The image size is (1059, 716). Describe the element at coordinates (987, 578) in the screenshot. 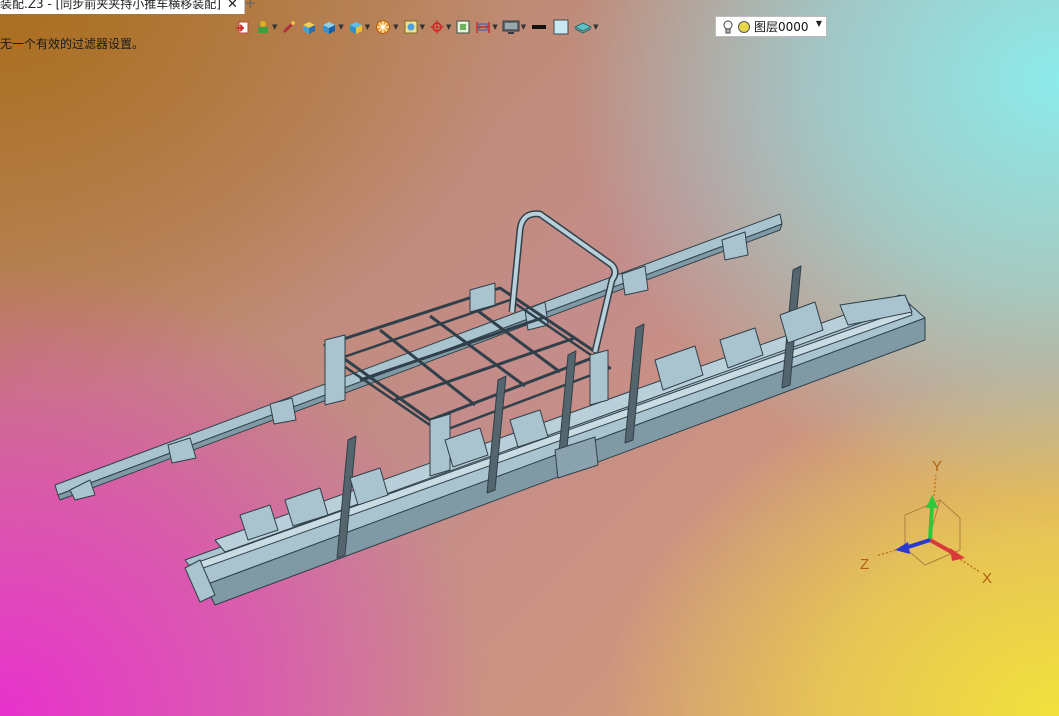

I see `x-axis-label: X` at that location.